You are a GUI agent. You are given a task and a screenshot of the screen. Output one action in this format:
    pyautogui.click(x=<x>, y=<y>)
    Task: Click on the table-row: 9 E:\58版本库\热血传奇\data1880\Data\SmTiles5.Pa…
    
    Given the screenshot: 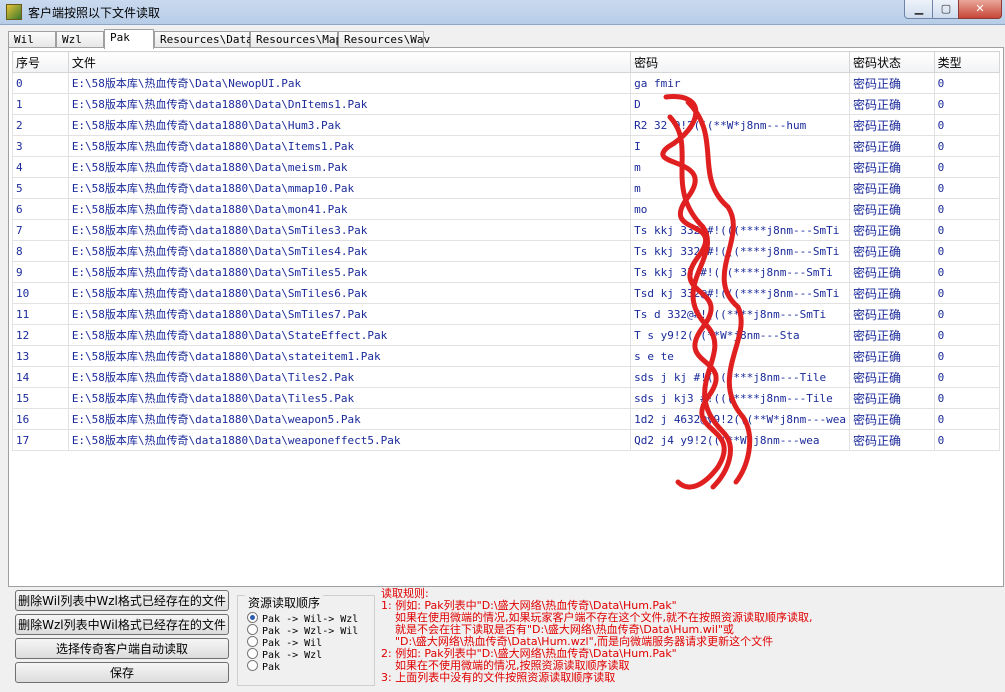 What is the action you would take?
    pyautogui.click(x=506, y=272)
    